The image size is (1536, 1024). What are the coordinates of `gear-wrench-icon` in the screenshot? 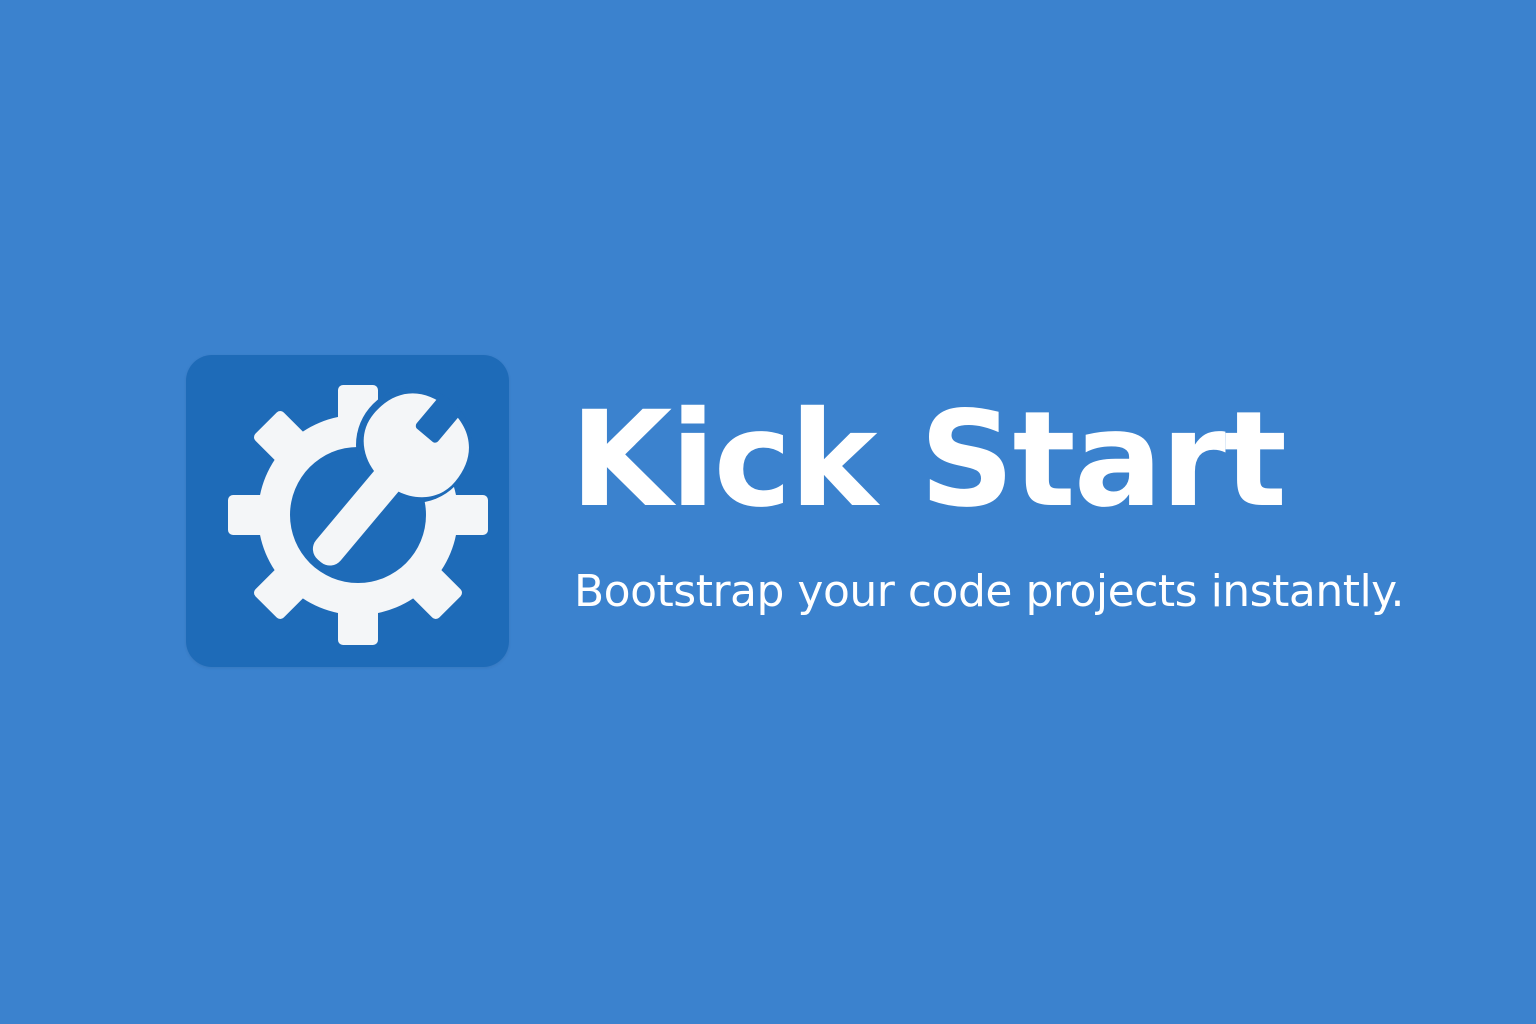 It's located at (358, 515).